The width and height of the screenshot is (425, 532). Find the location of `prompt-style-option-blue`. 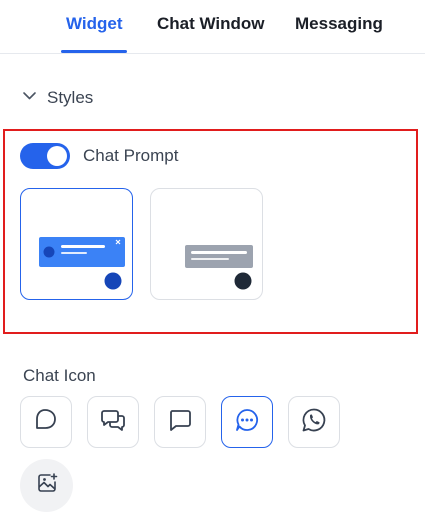

prompt-style-option-blue is located at coordinates (76, 244).